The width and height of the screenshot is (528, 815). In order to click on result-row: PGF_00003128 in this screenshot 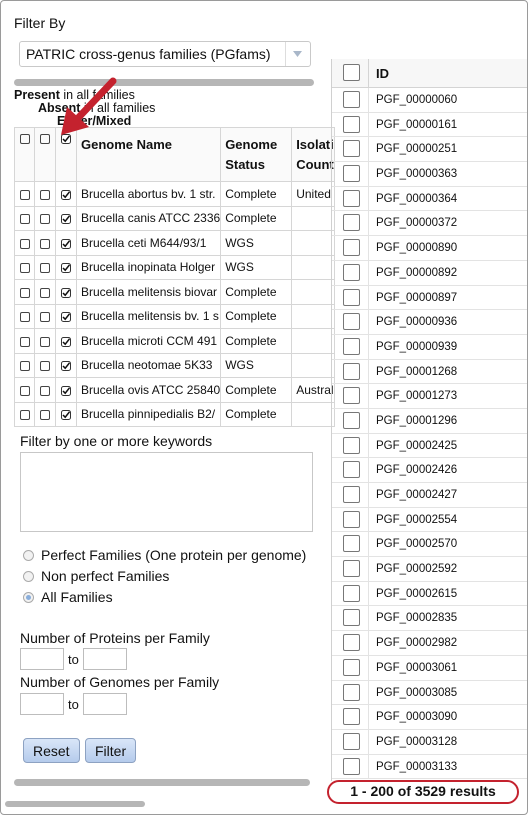, I will do `click(429, 742)`.